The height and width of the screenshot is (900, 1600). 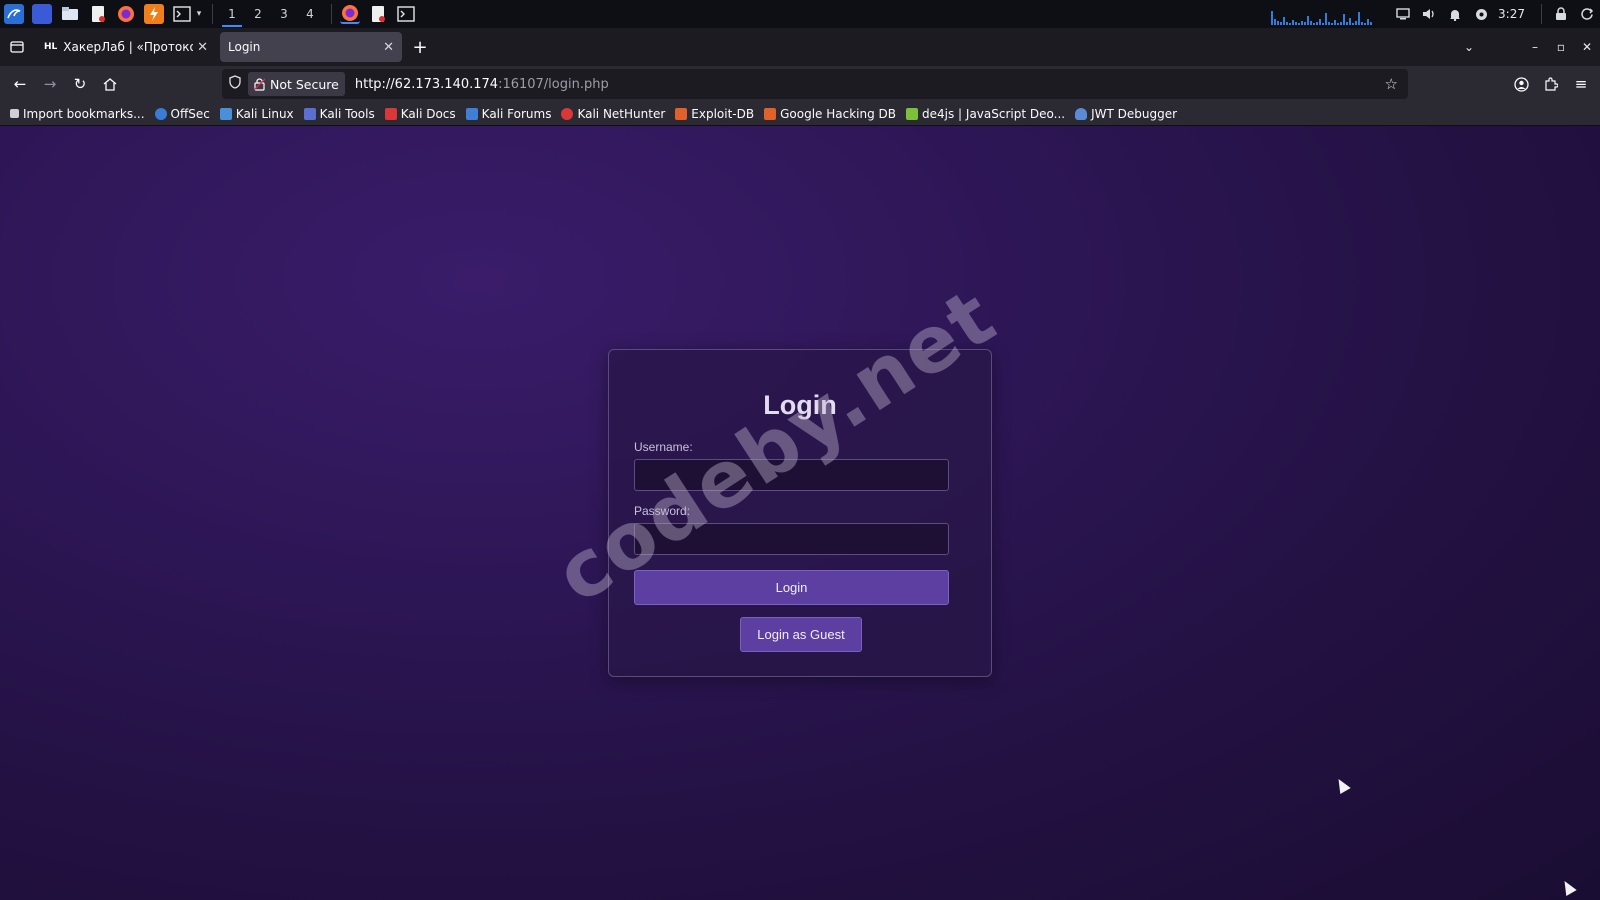 What do you see at coordinates (80, 84) in the screenshot?
I see `reload-icon: ↻` at bounding box center [80, 84].